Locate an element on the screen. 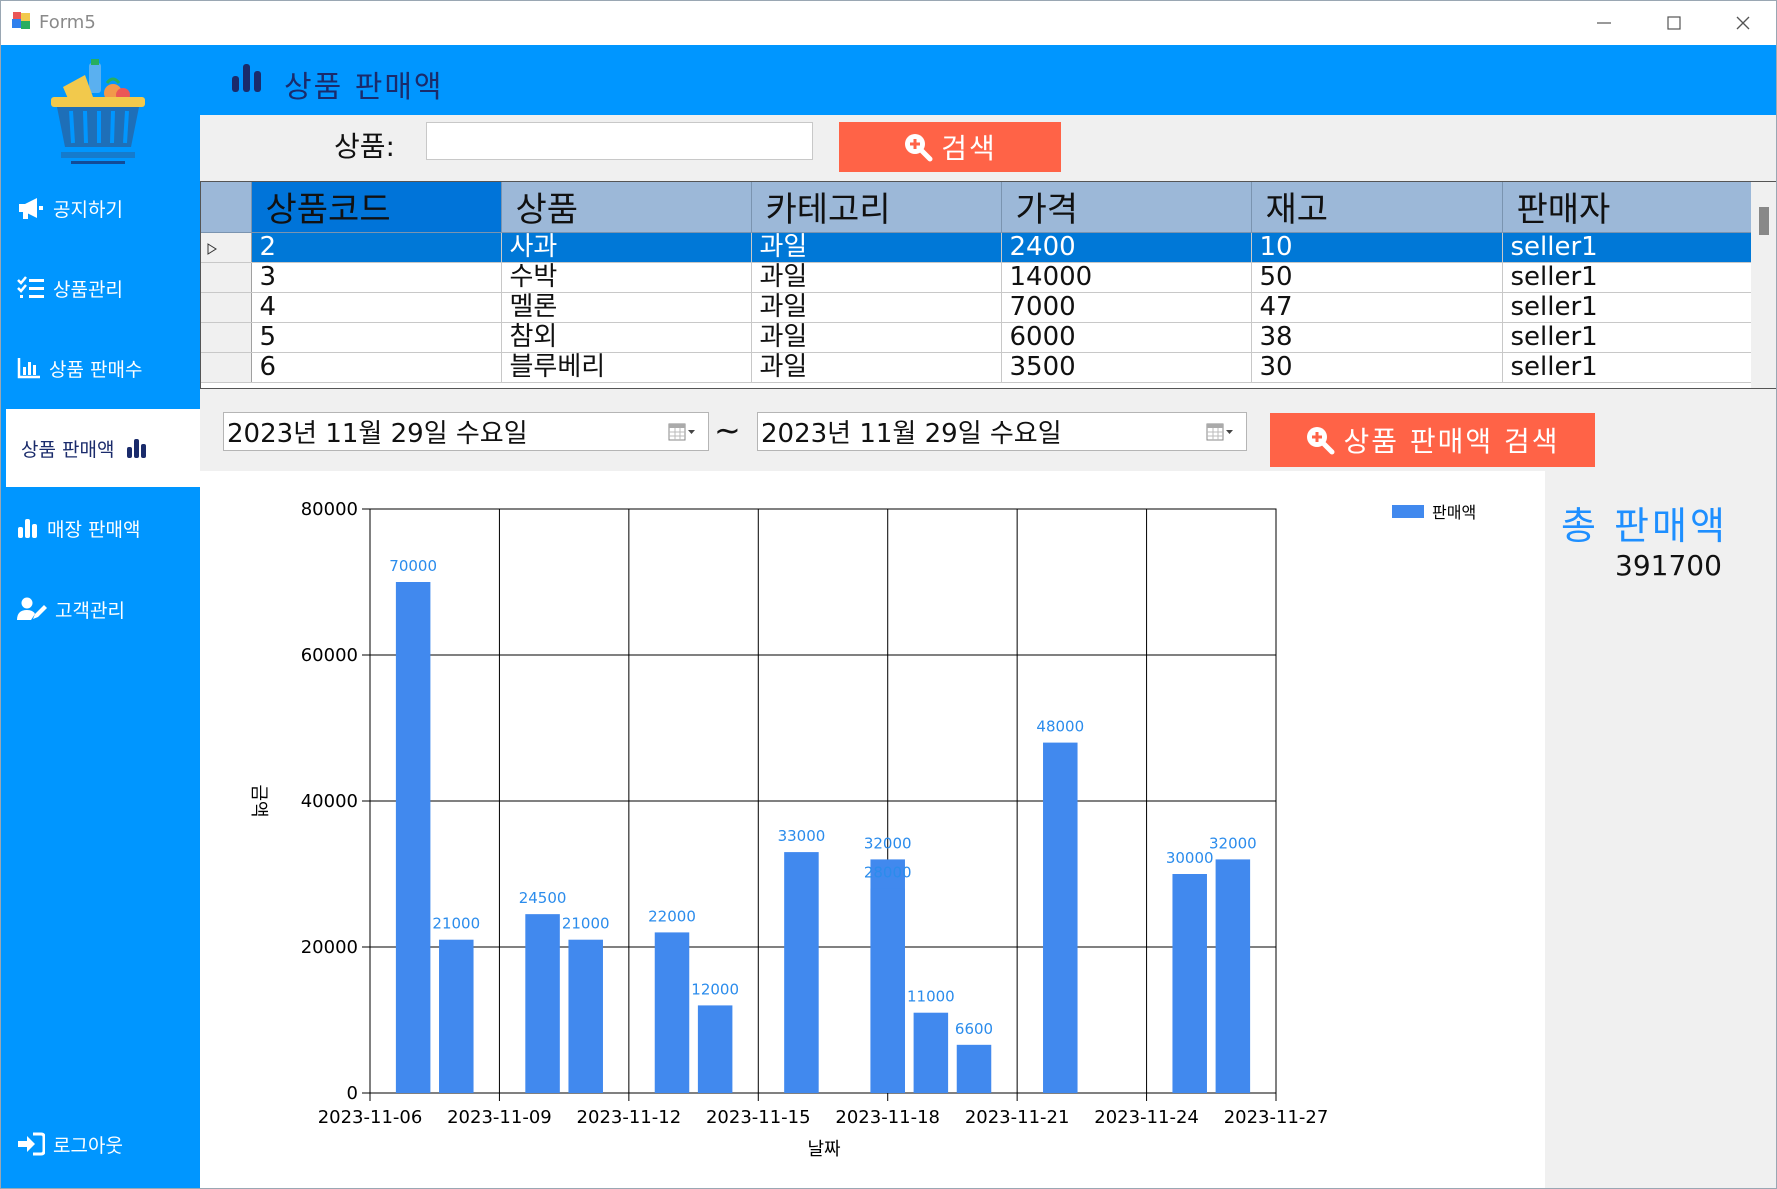 The width and height of the screenshot is (1777, 1189). list-check-icon is located at coordinates (30, 287).